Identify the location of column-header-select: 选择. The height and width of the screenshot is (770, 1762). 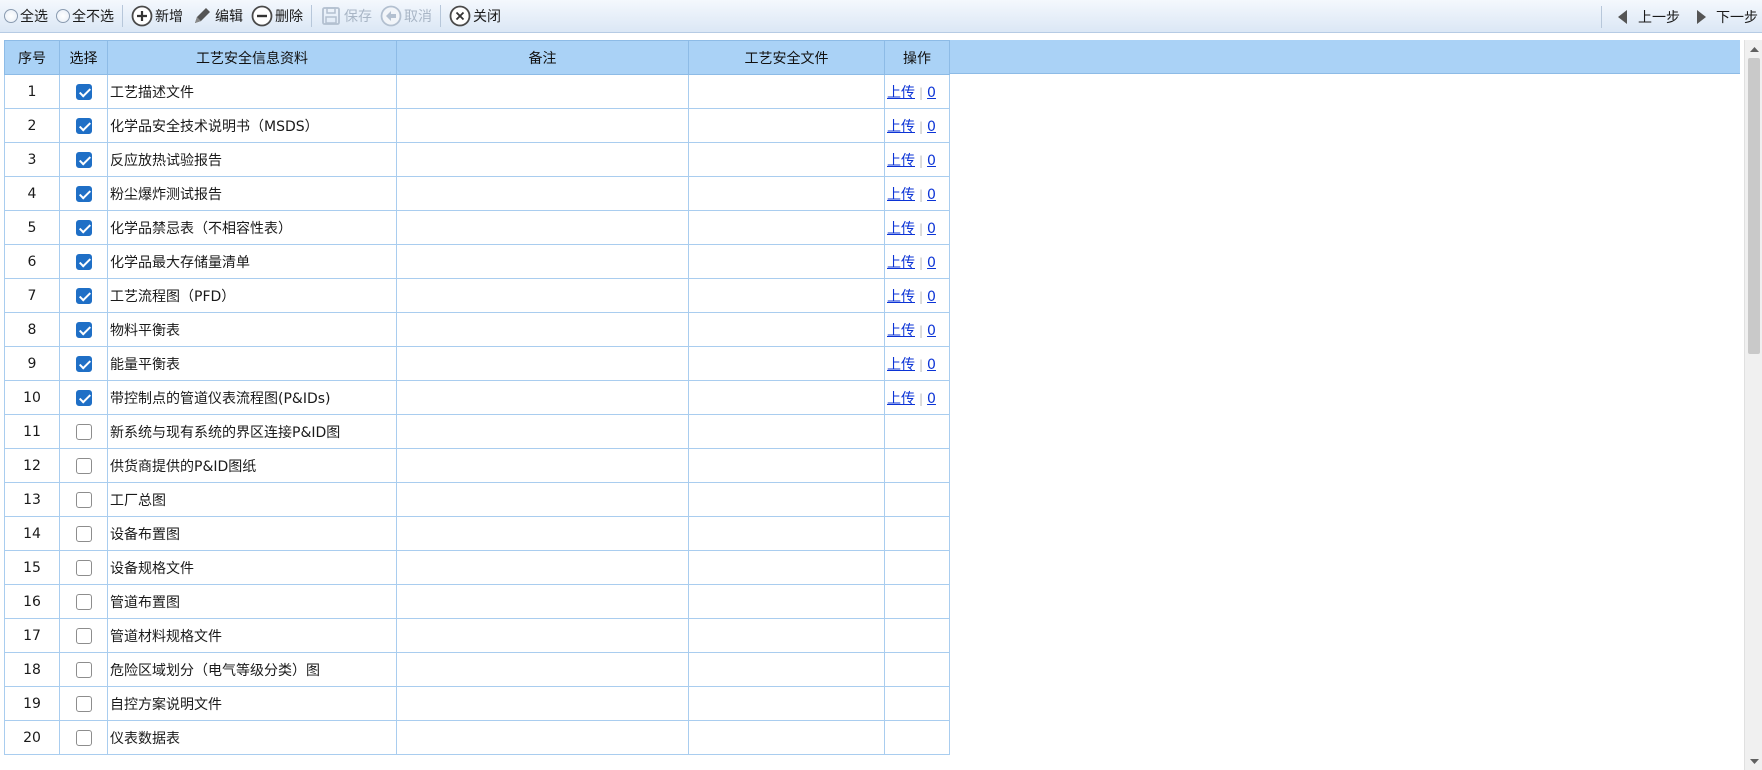
(83, 57).